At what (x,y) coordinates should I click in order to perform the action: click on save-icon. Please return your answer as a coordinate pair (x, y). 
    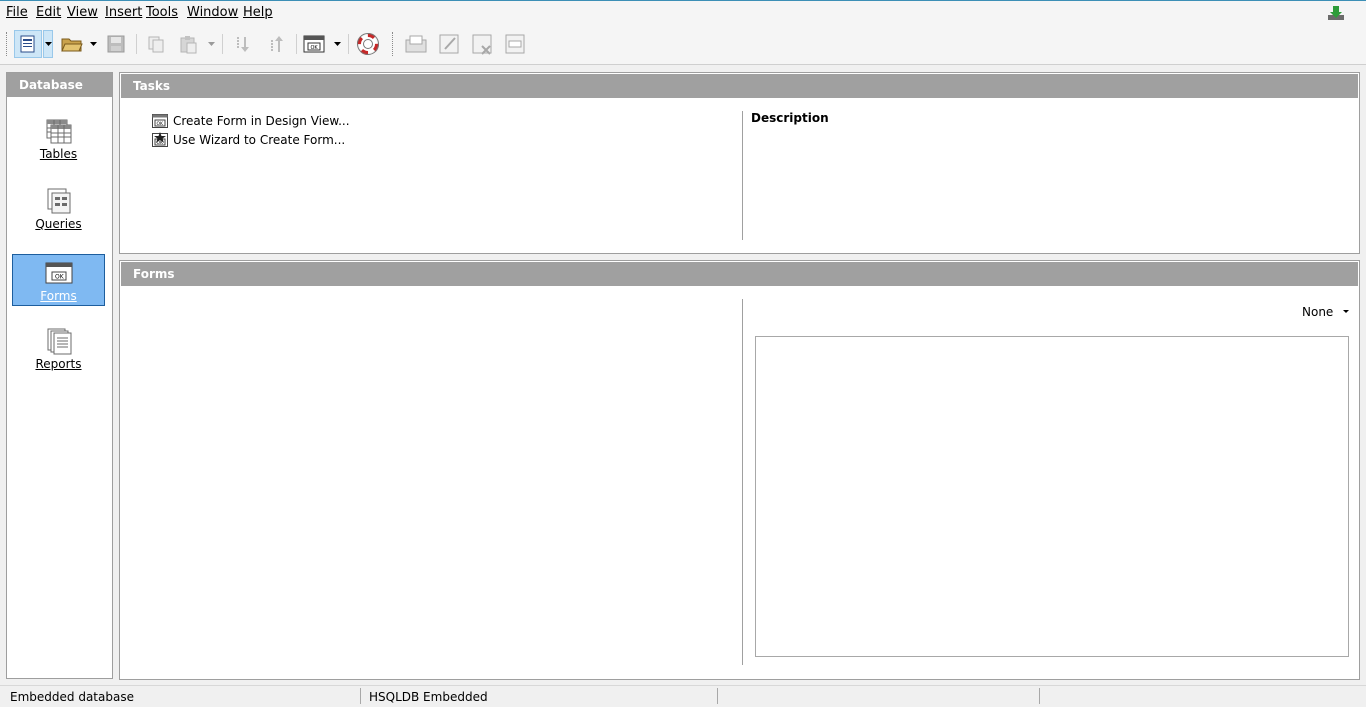
    Looking at the image, I should click on (116, 44).